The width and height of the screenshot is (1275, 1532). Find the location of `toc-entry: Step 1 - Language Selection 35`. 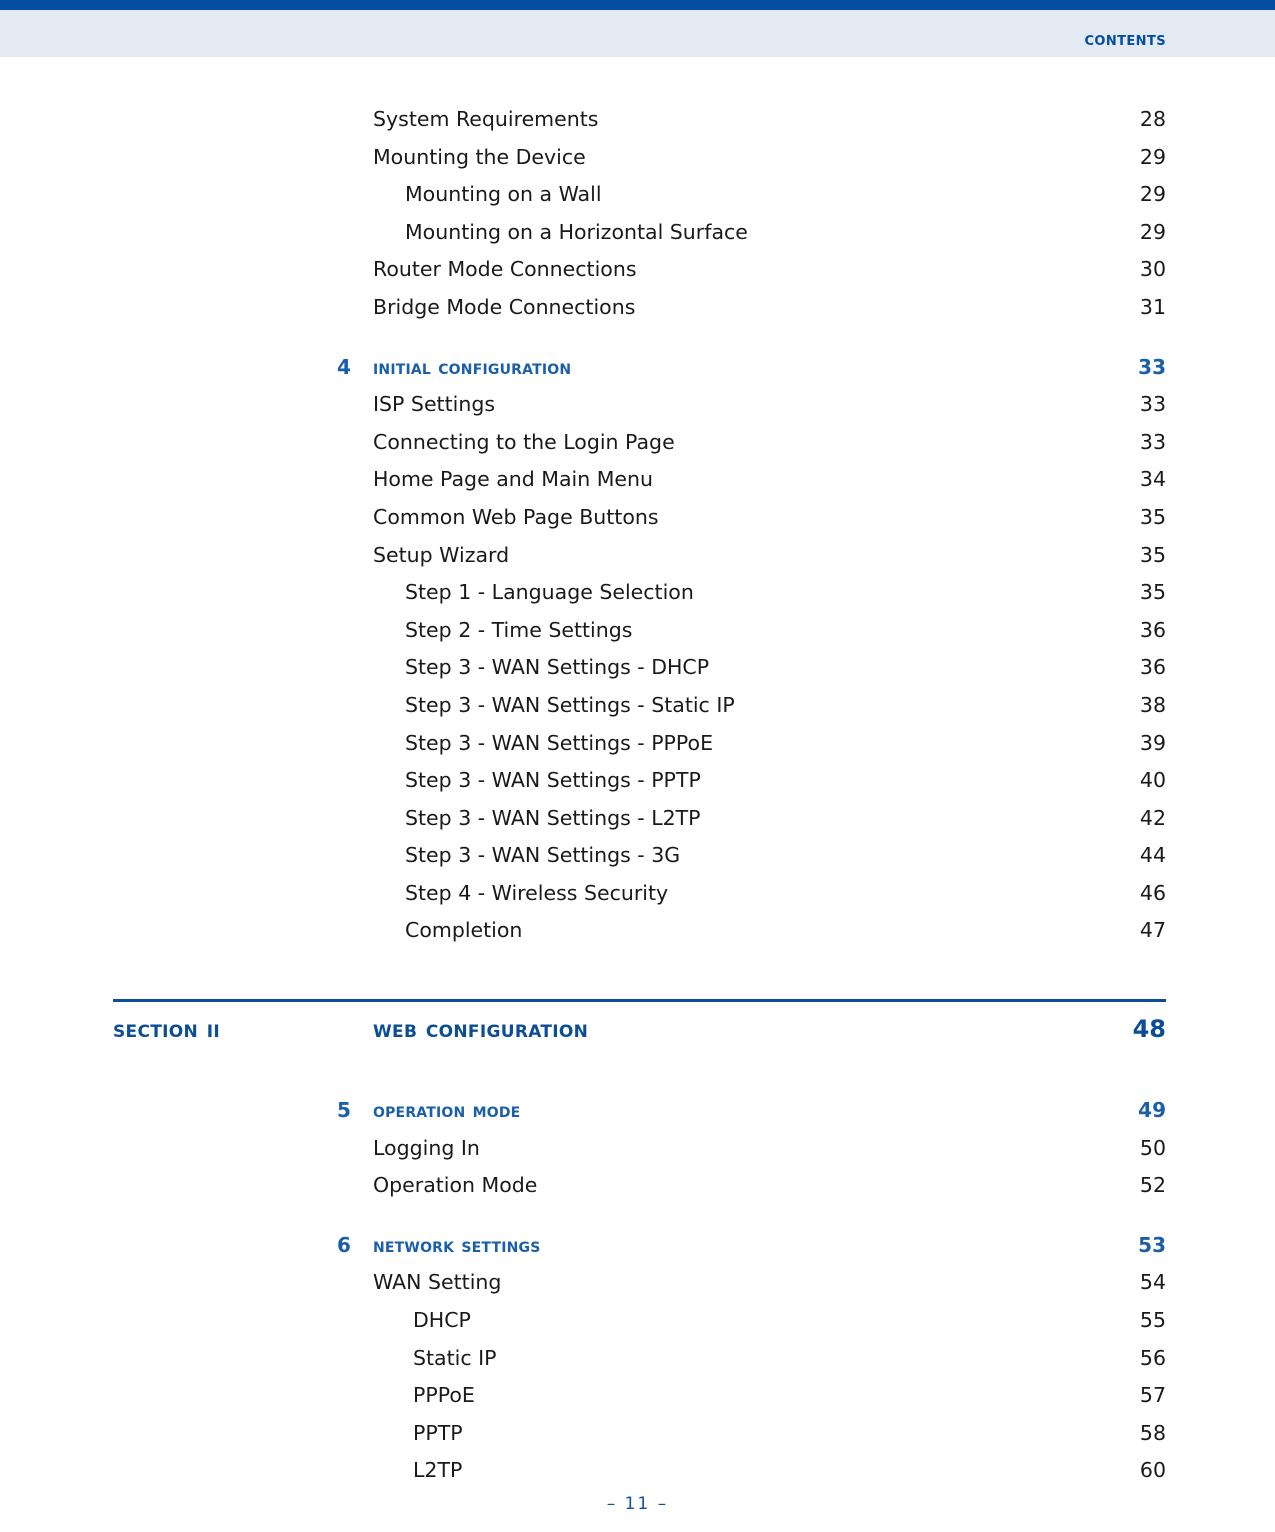

toc-entry: Step 1 - Language Selection 35 is located at coordinates (637, 596).